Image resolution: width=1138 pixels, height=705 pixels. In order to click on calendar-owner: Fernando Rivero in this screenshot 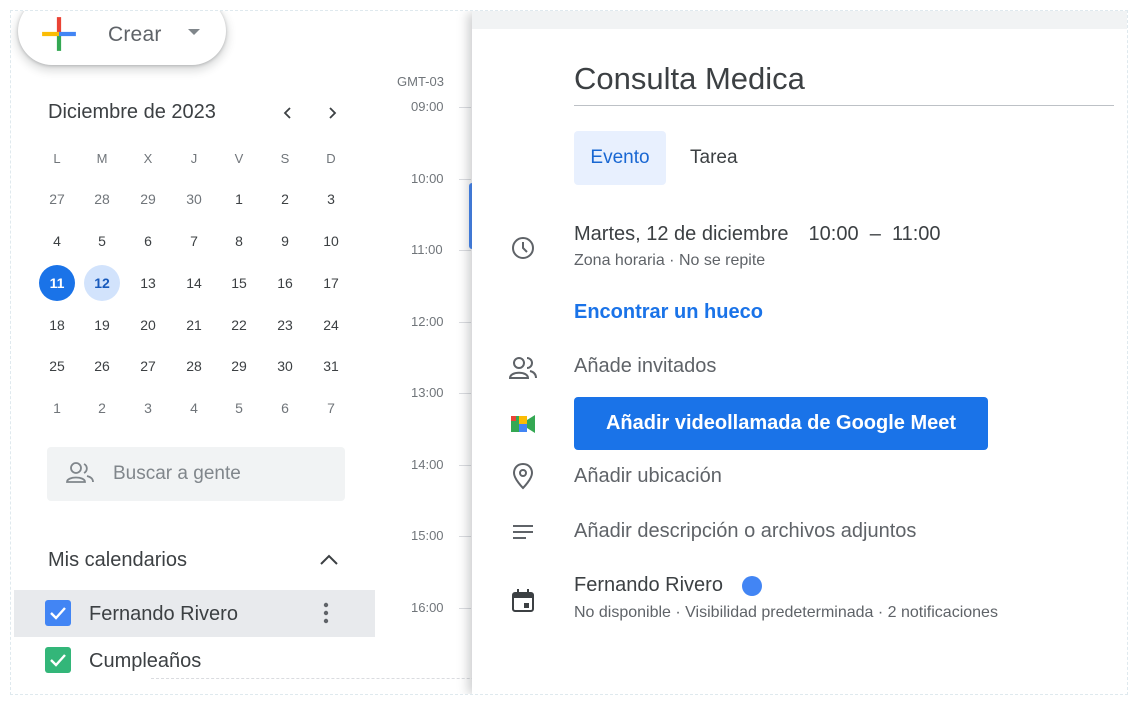, I will do `click(648, 585)`.